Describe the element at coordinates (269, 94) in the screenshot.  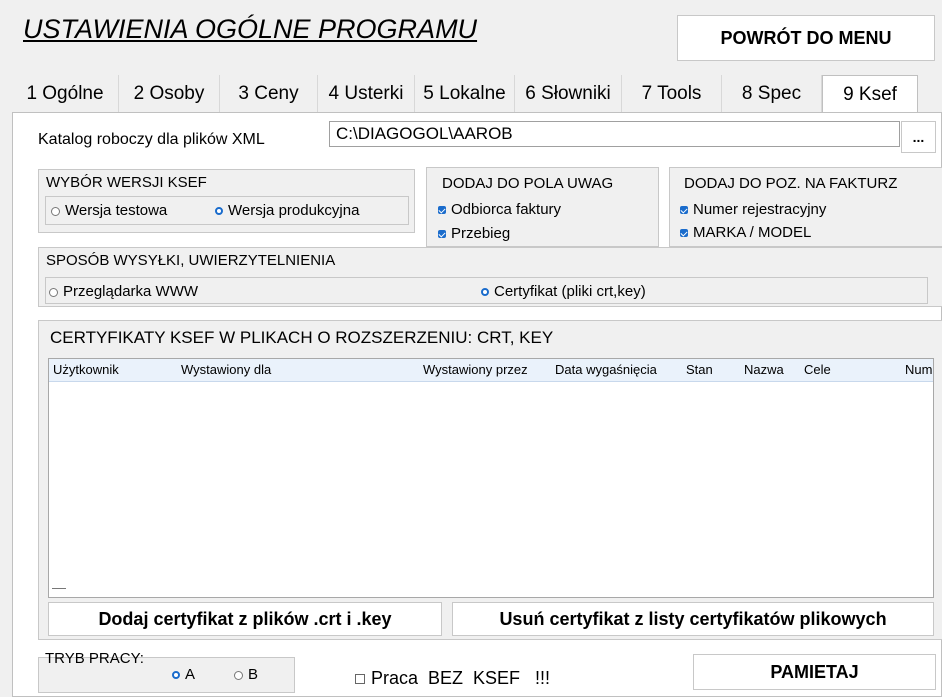
I see `tab-prices: 3 Ceny` at that location.